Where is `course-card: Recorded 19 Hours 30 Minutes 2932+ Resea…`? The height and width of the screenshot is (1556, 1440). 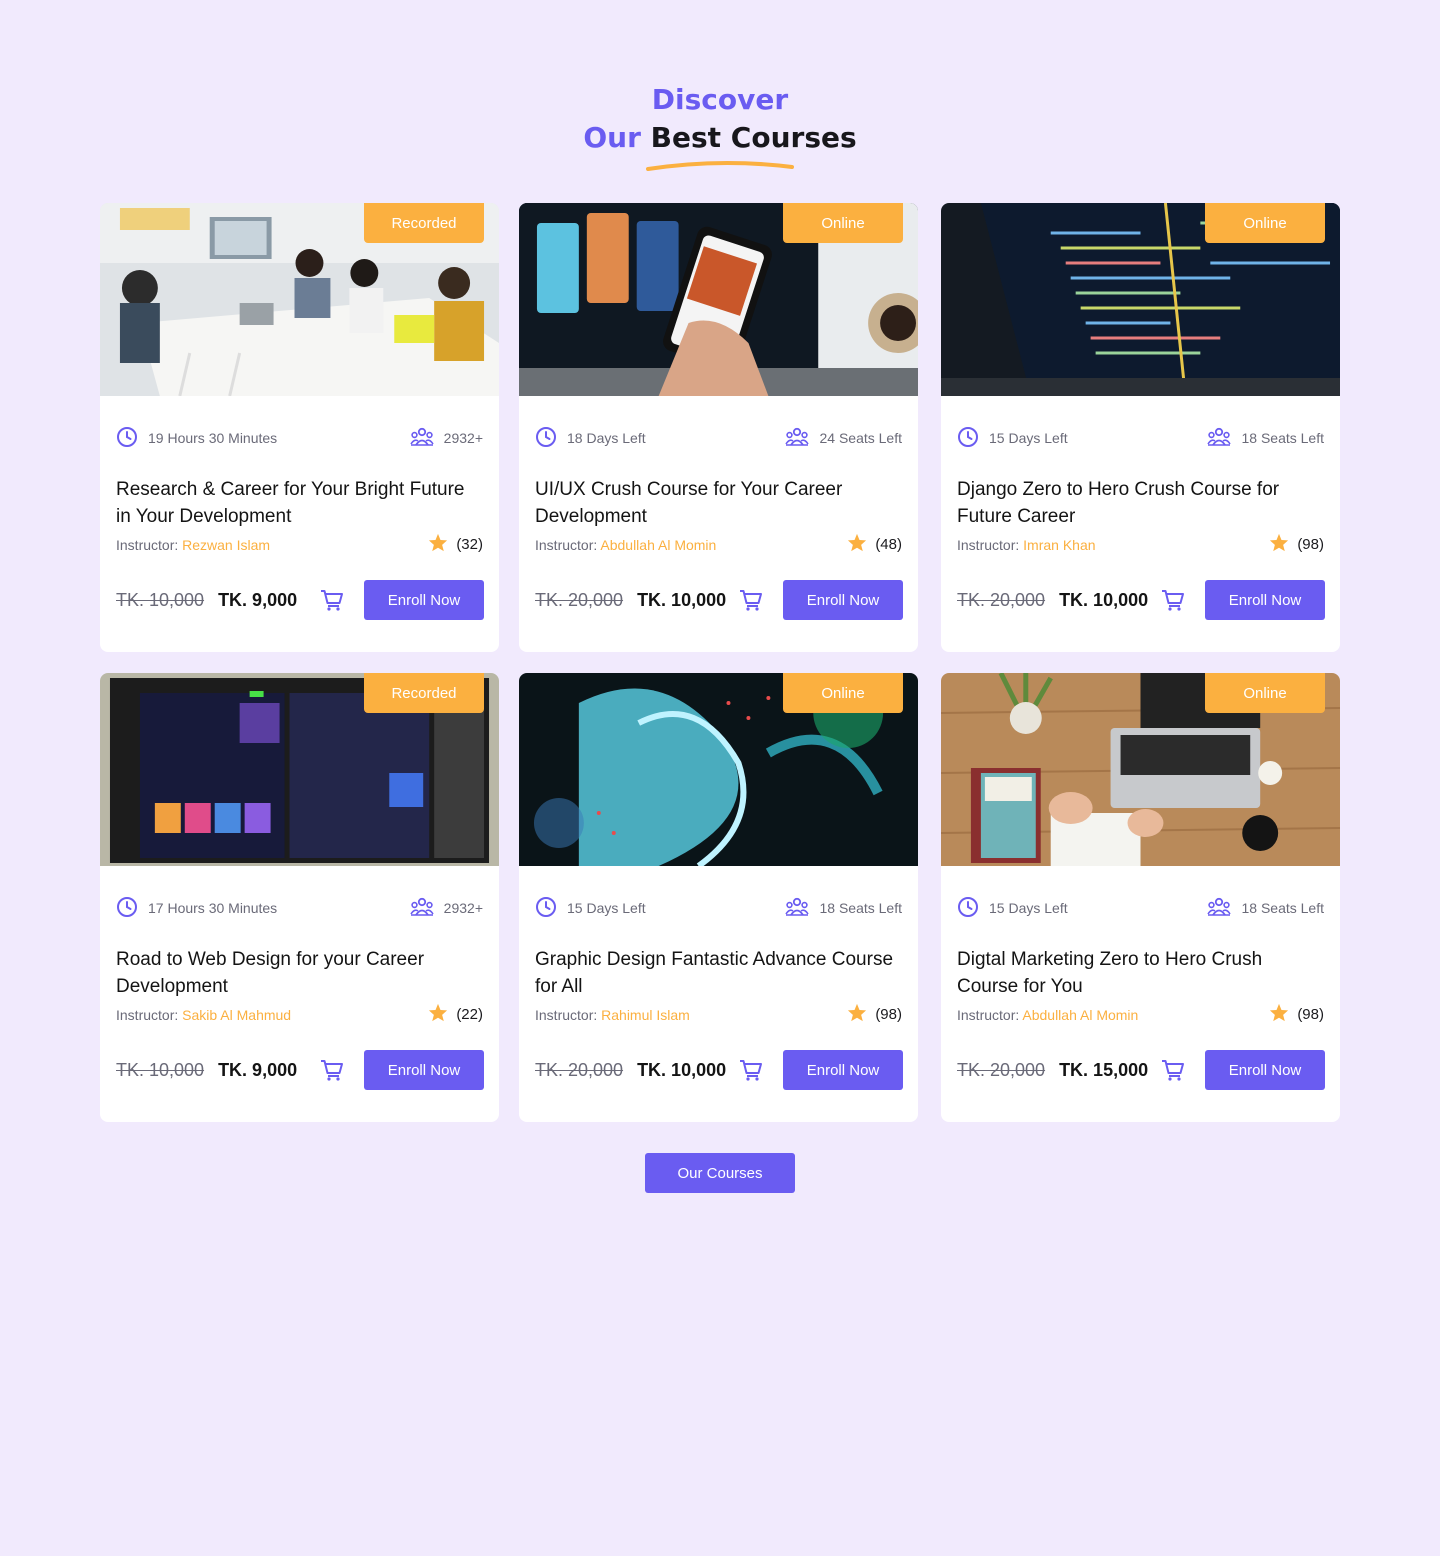 course-card: Recorded 19 Hours 30 Minutes 2932+ Resea… is located at coordinates (299, 427).